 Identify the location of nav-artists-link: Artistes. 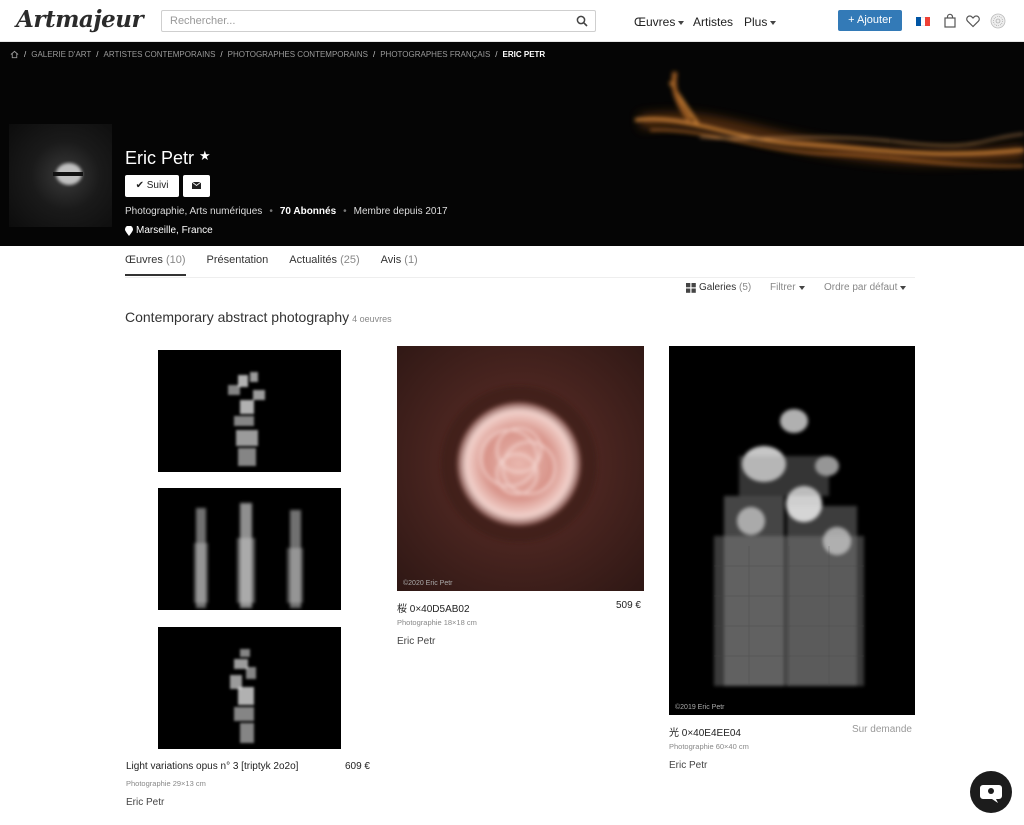
(713, 22).